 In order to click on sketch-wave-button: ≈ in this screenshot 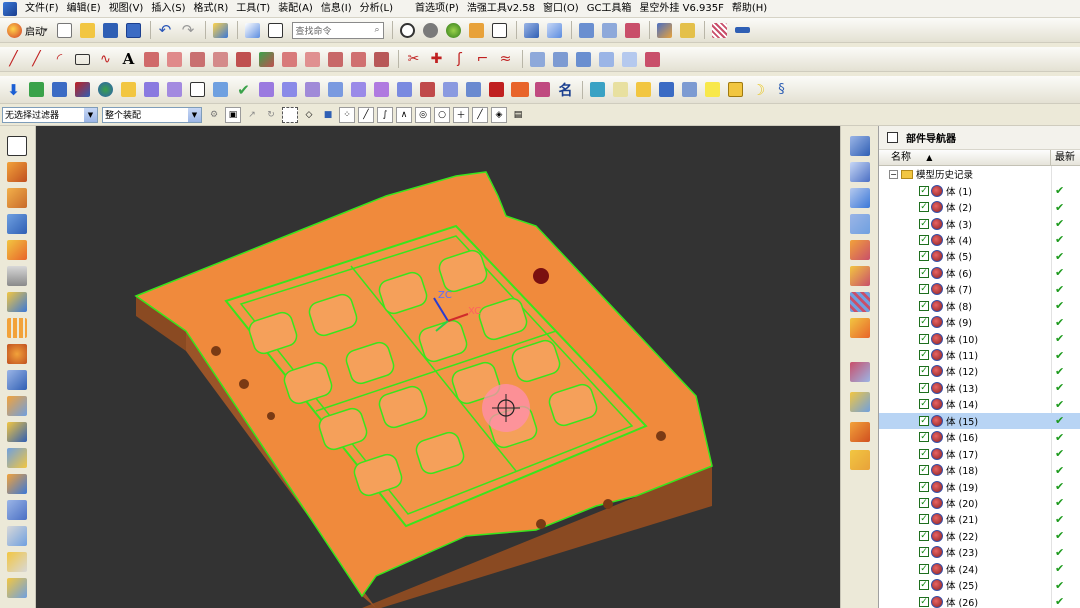, I will do `click(505, 59)`.